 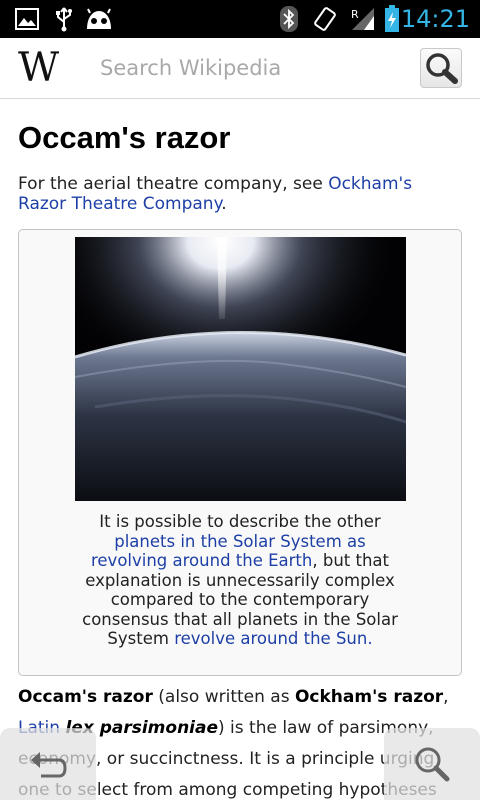 What do you see at coordinates (273, 638) in the screenshot?
I see `caption-link-heliocentrism: revolve around the Sun.` at bounding box center [273, 638].